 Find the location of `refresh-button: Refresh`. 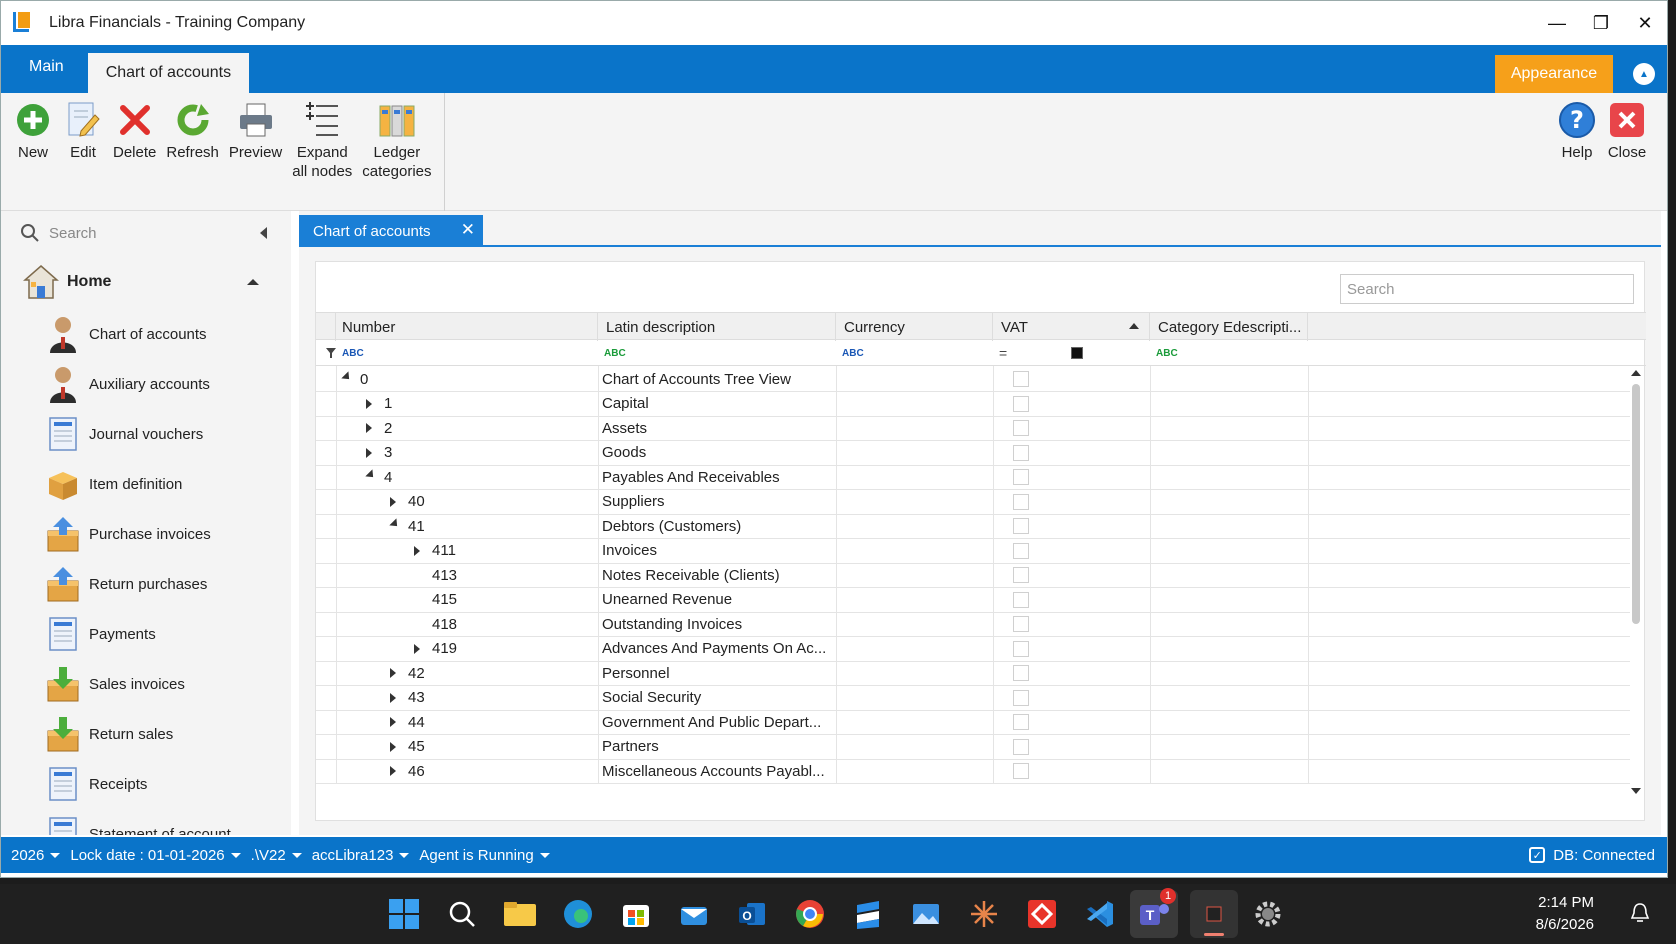

refresh-button: Refresh is located at coordinates (192, 152).